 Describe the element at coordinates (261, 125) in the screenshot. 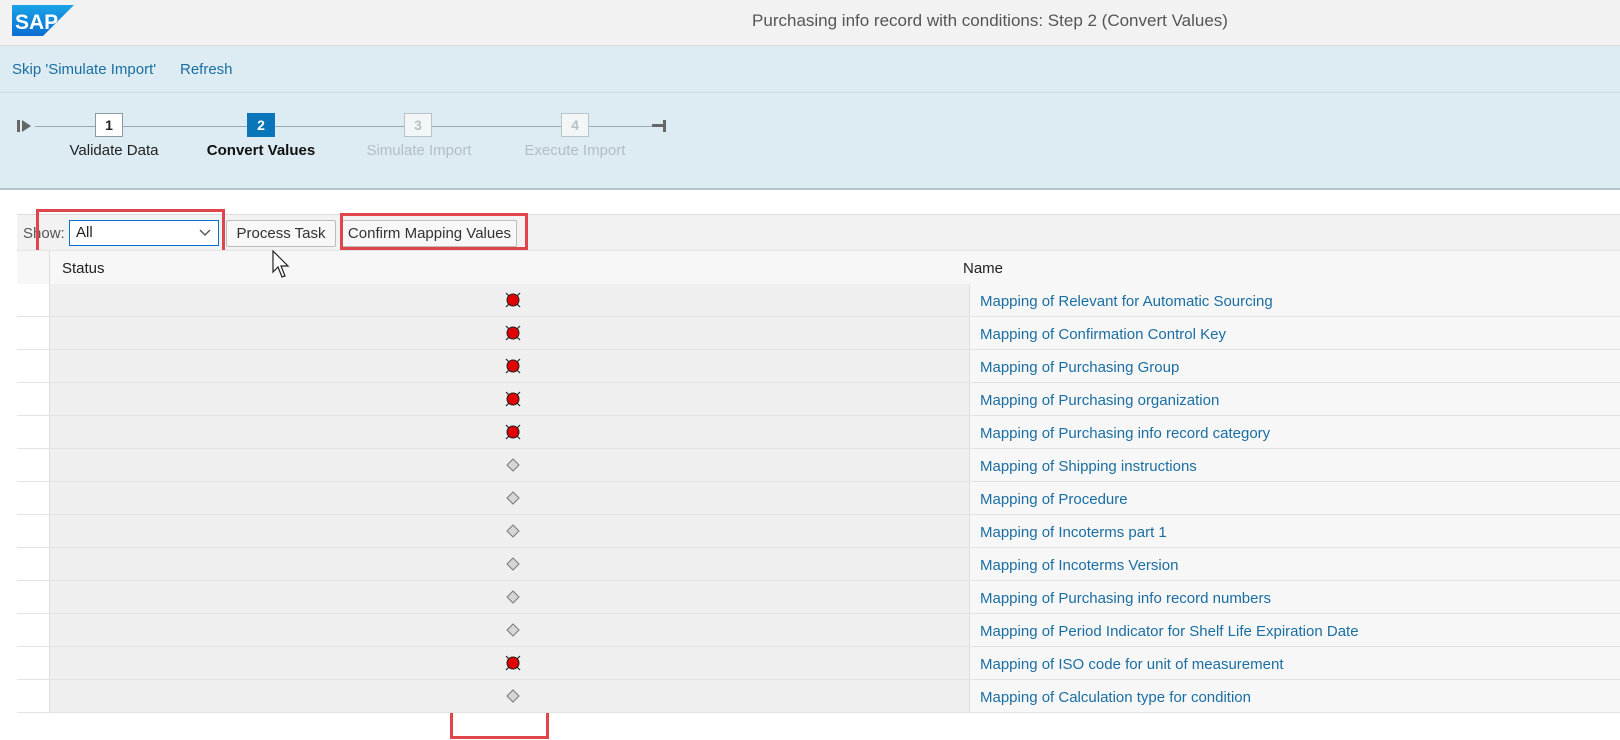

I see `roadmap-step-2: 2` at that location.